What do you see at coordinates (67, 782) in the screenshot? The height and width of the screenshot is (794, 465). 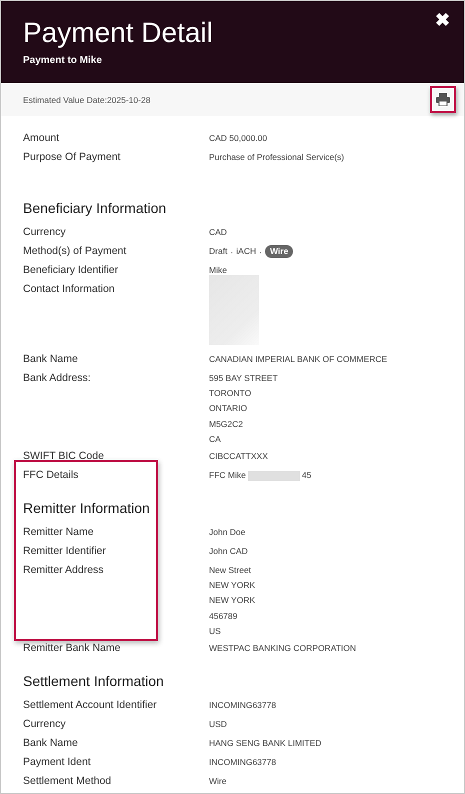 I see `field-label: Settlement Method` at bounding box center [67, 782].